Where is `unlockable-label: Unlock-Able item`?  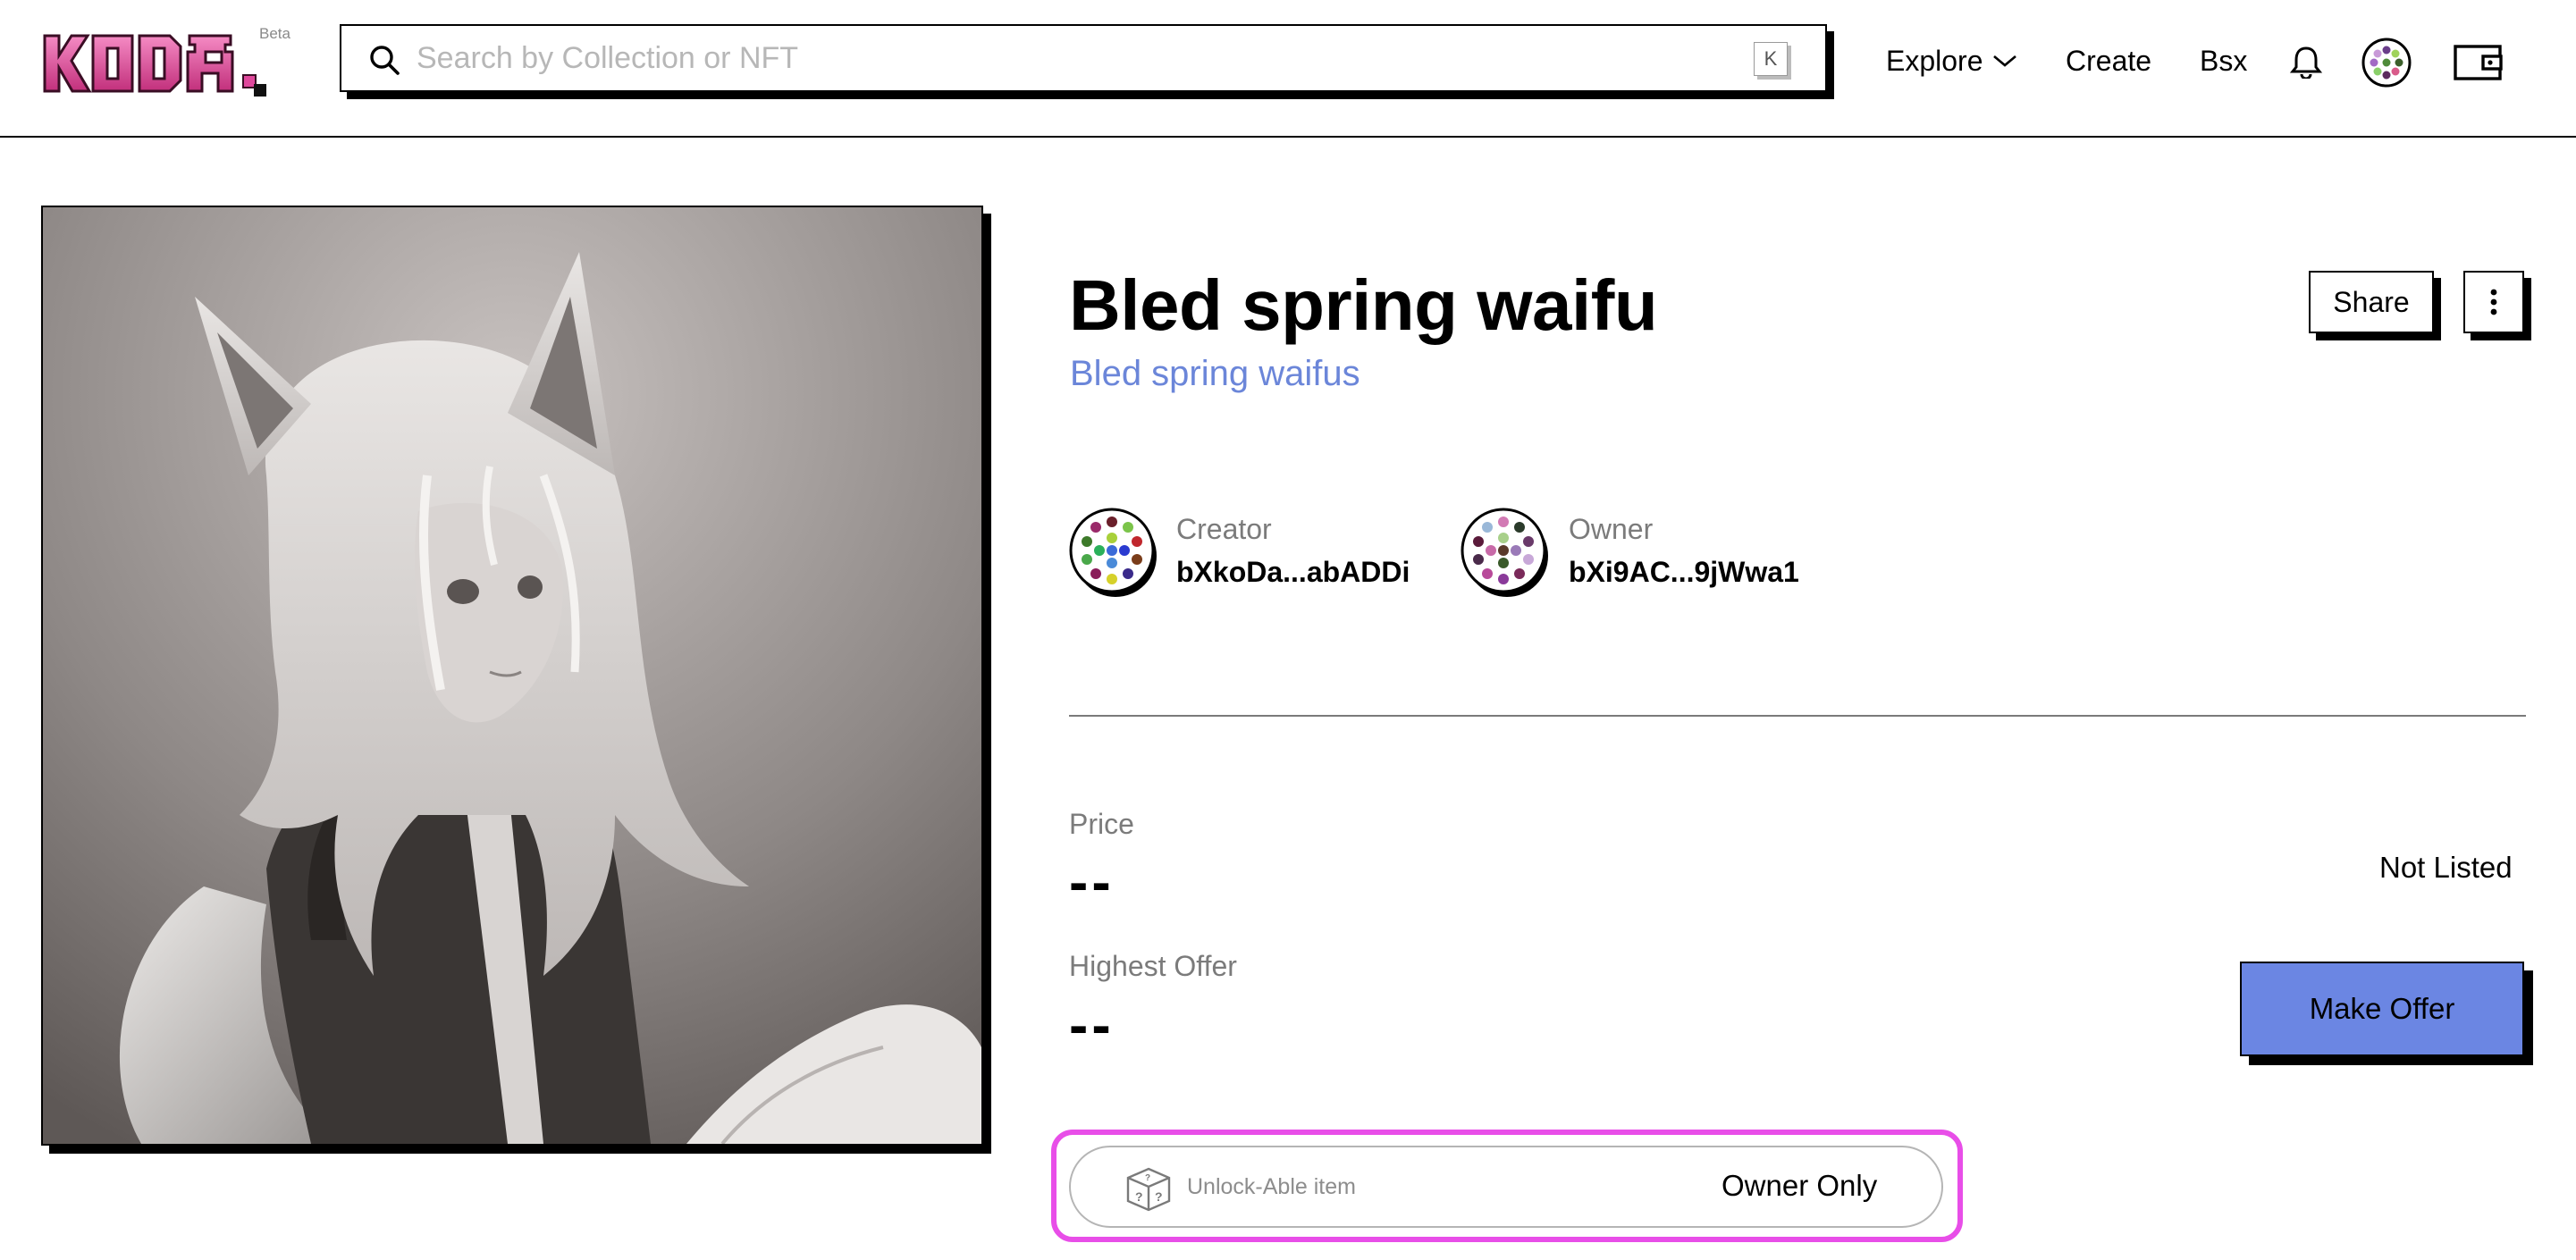
unlockable-label: Unlock-Able item is located at coordinates (1272, 1186).